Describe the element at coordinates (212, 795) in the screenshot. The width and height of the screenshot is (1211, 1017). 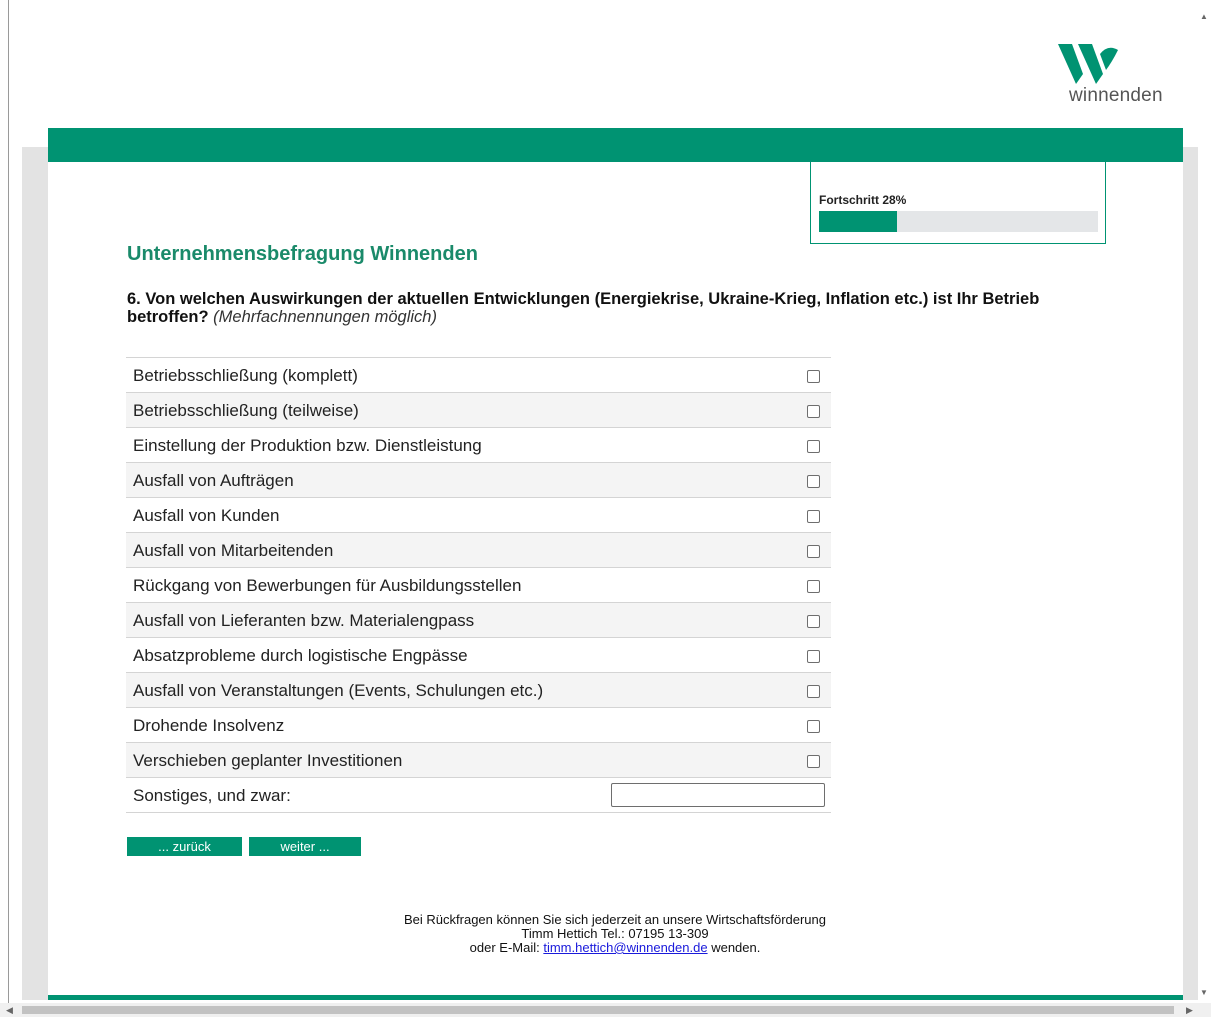
I see `other-label: Sonstiges, und zwar:` at that location.